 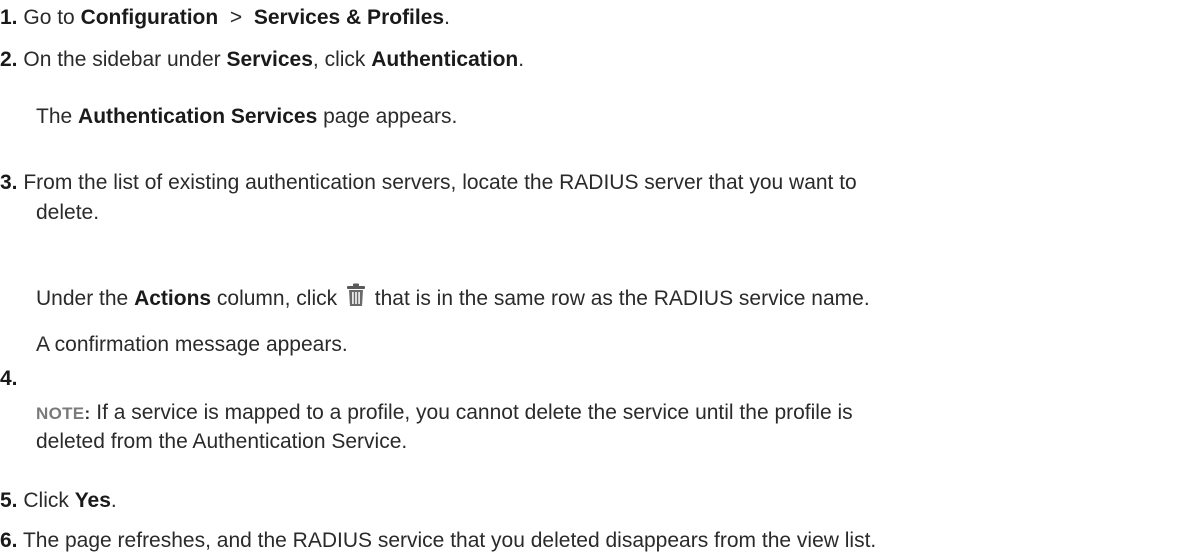 I want to click on page-name-authentication-services: Authentication Services, so click(x=198, y=116).